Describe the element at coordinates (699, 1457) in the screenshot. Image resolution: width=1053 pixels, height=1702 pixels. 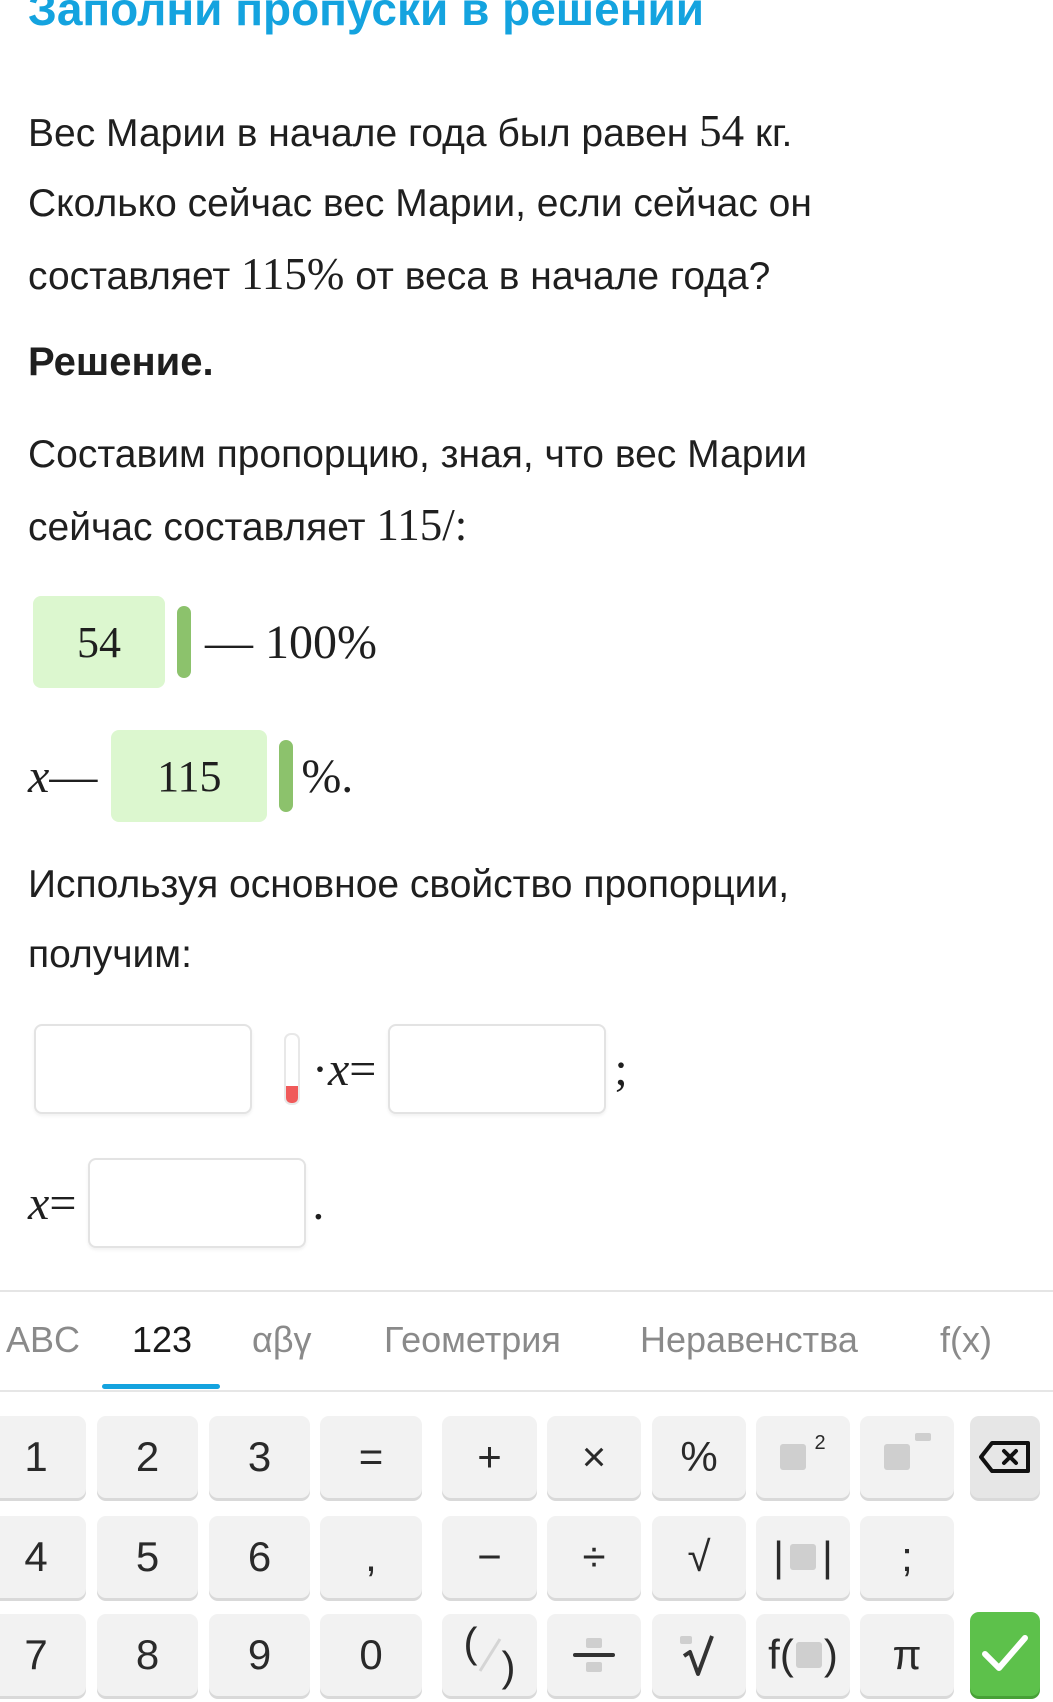
I see `key-percent: %` at that location.